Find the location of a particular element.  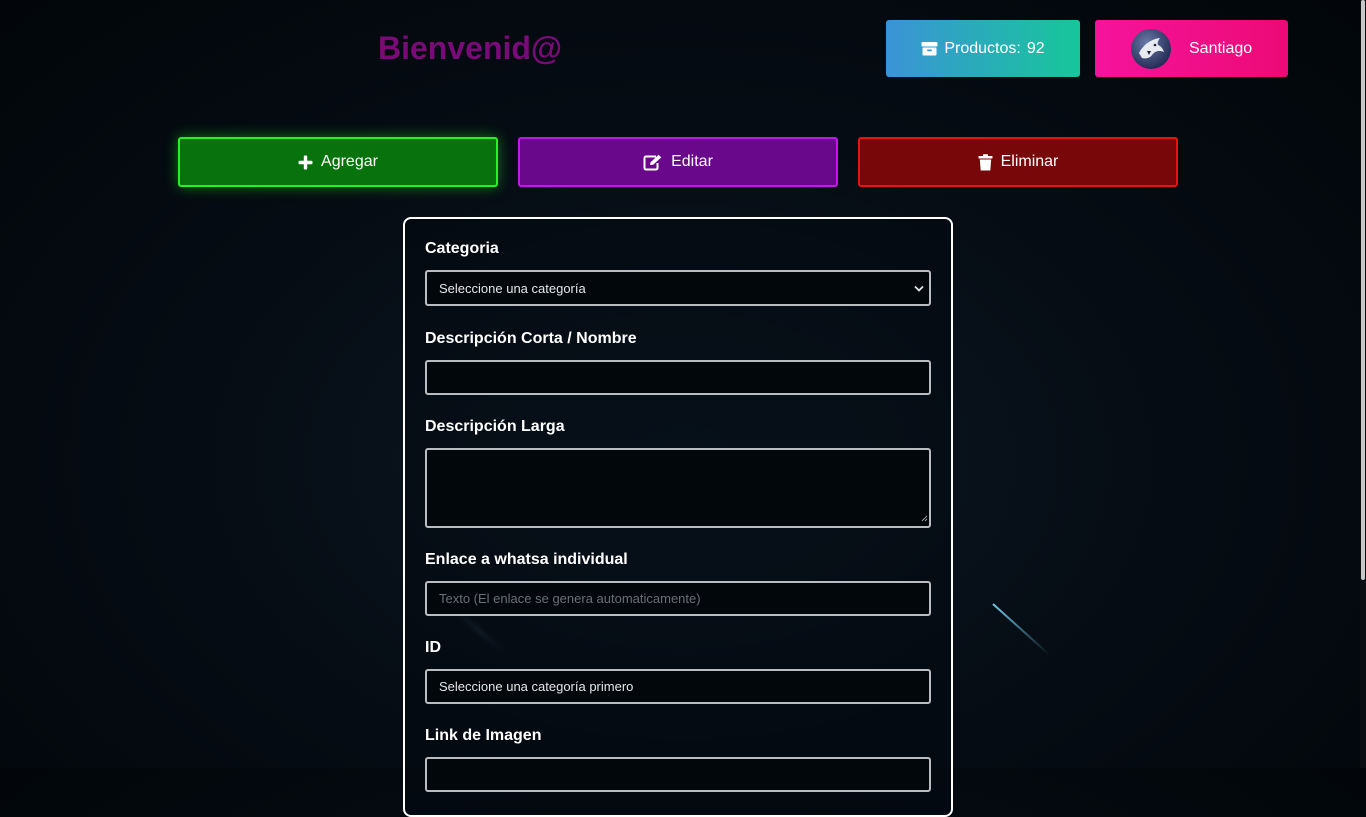

short-description-input is located at coordinates (678, 377).